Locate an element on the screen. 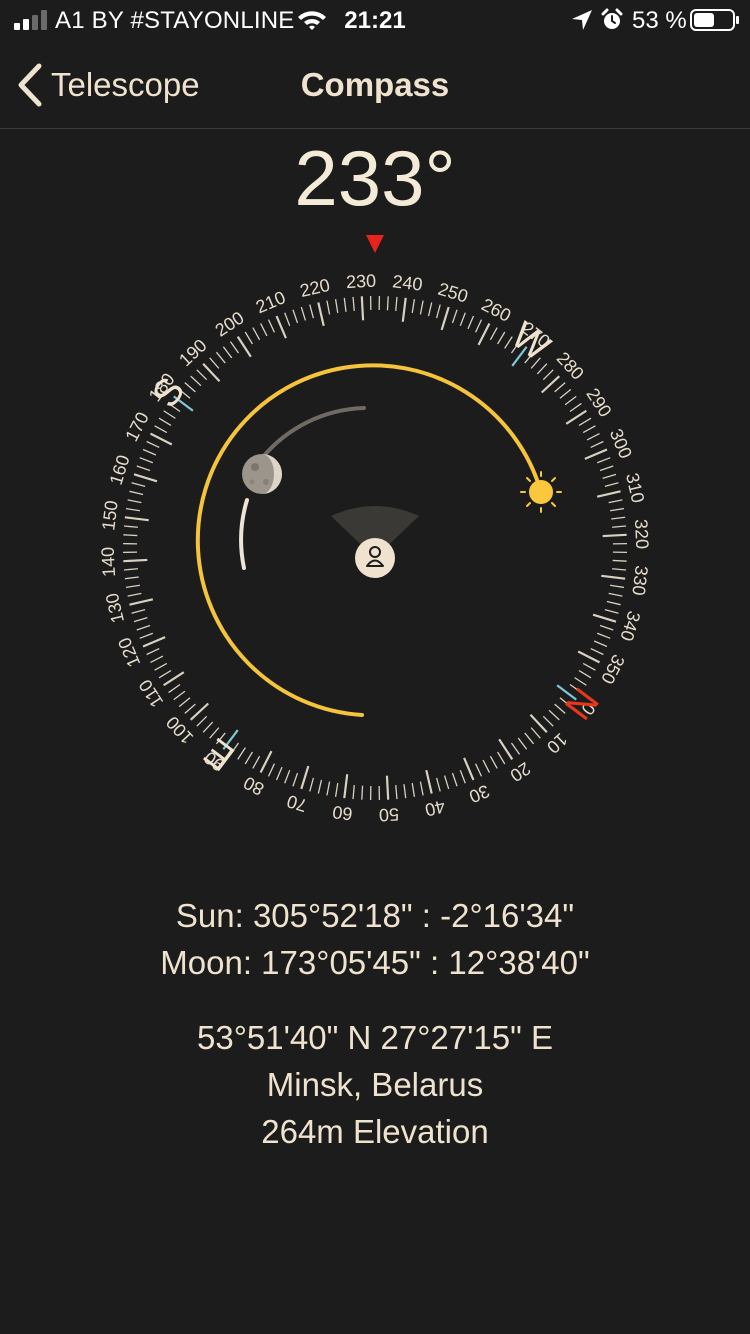  moon-path-arc-lower is located at coordinates (244, 534).